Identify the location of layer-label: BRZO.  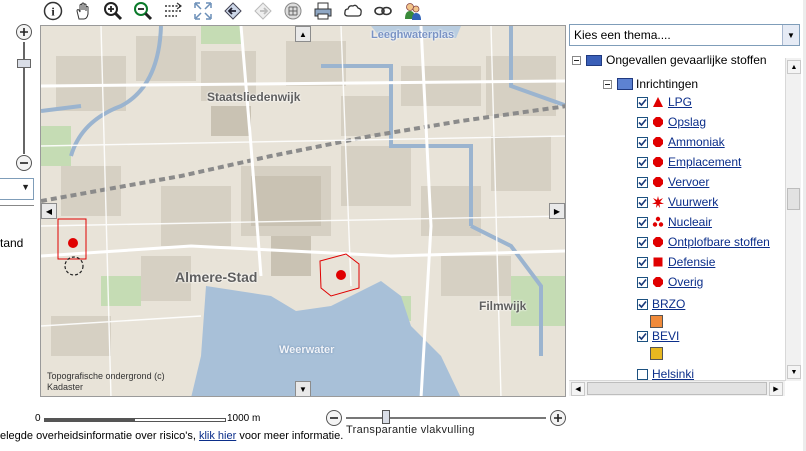
(668, 304).